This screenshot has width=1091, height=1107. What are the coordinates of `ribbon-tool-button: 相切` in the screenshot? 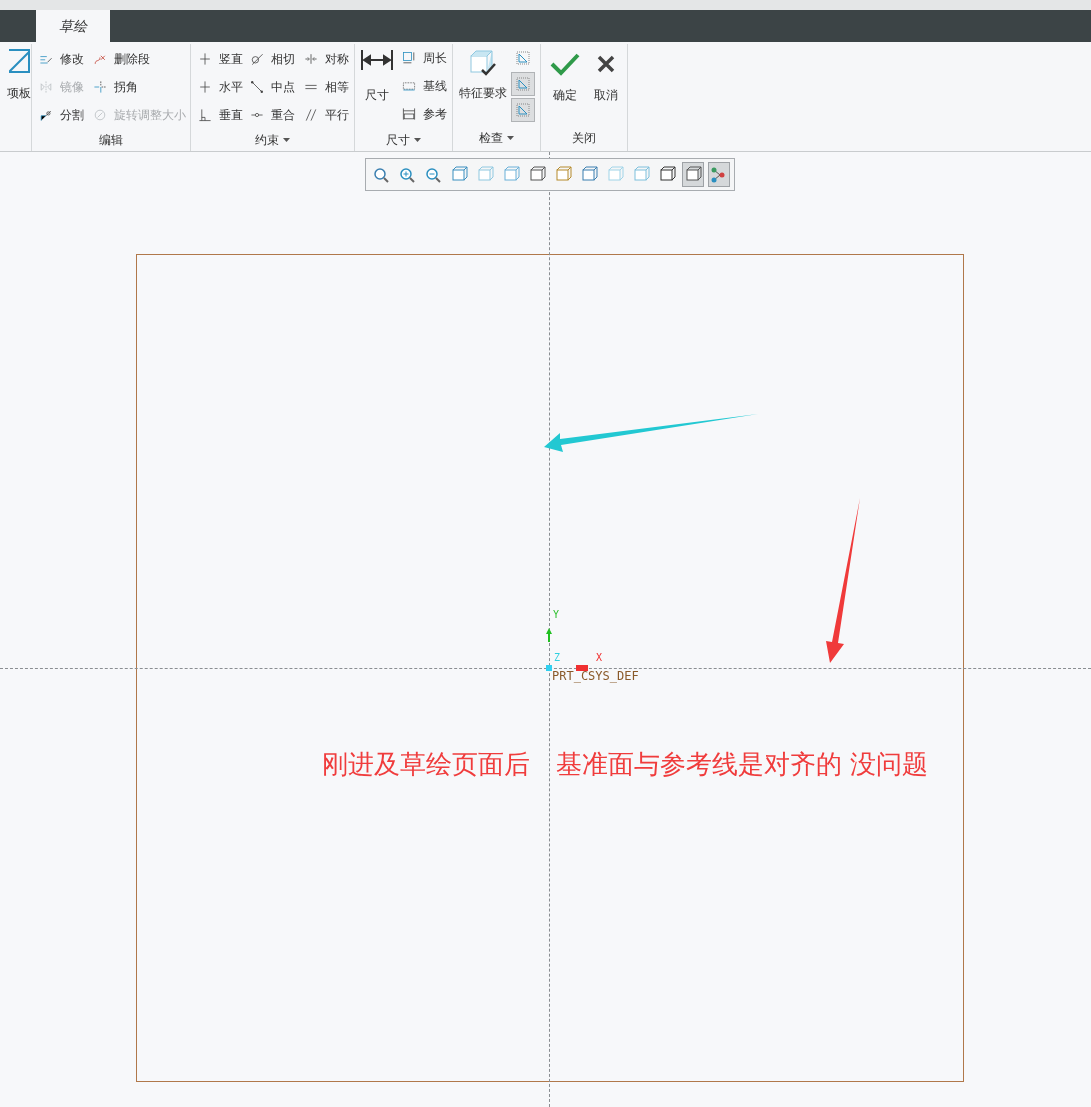 It's located at (276, 59).